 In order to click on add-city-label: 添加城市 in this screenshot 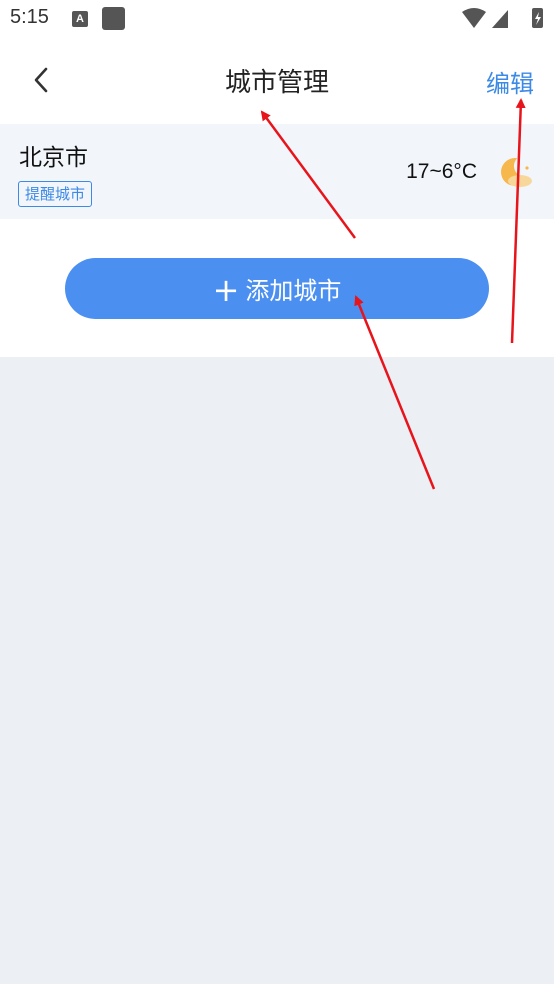, I will do `click(293, 291)`.